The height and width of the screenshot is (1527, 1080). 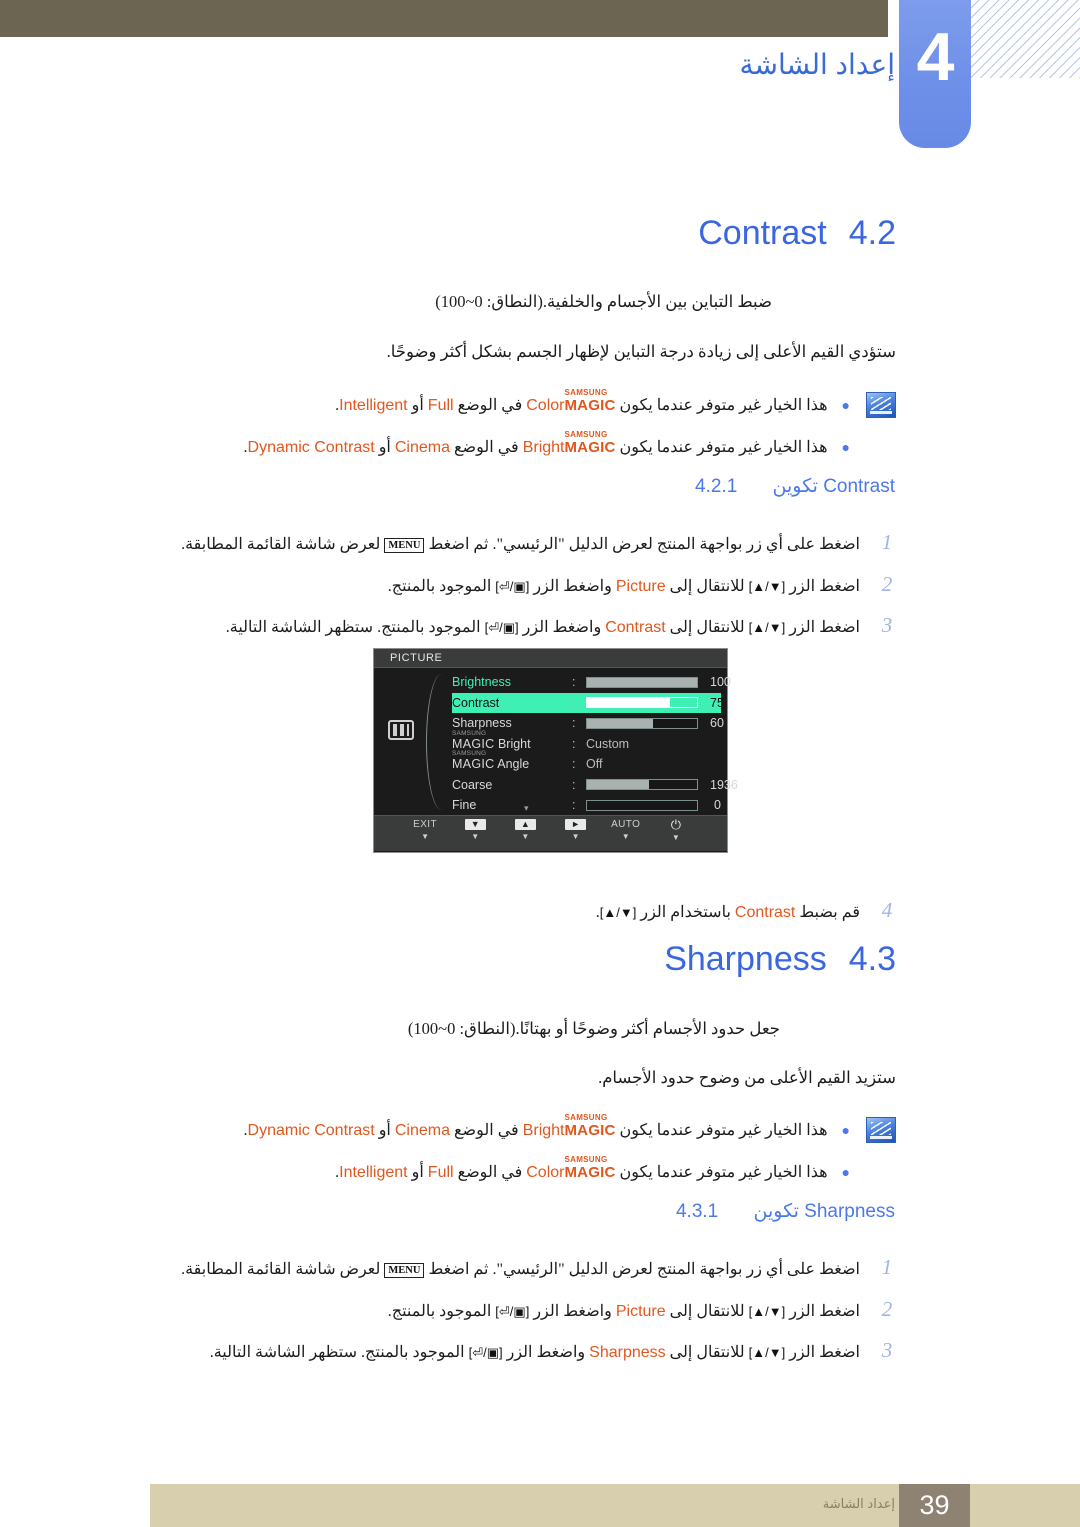 I want to click on step-text-a: قم بضبط, so click(x=829, y=912).